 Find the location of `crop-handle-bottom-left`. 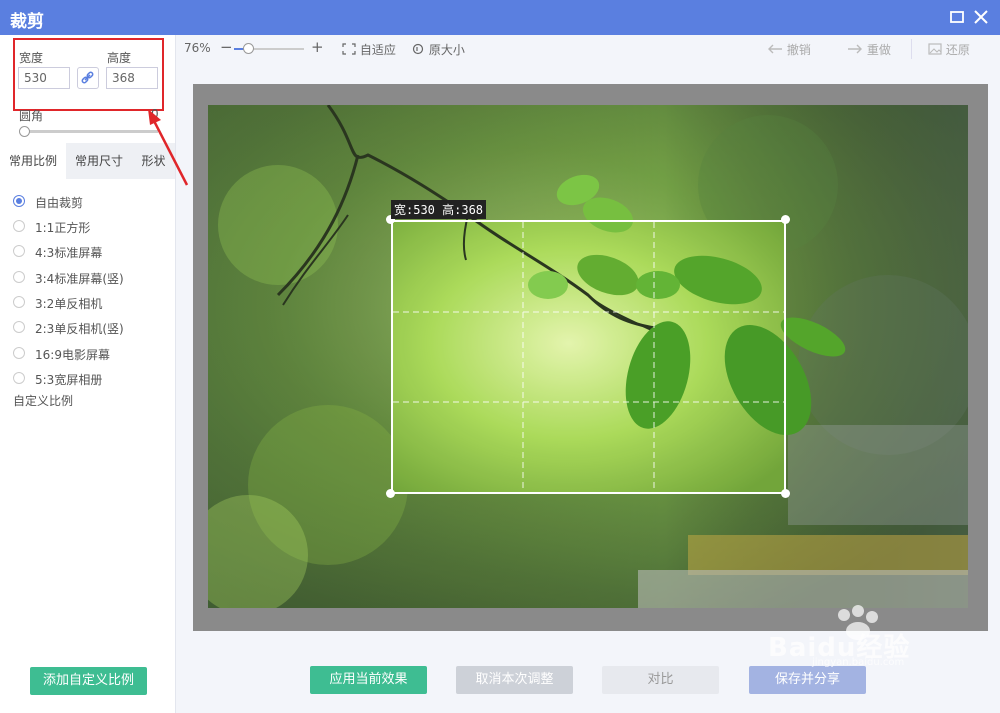

crop-handle-bottom-left is located at coordinates (390, 493).